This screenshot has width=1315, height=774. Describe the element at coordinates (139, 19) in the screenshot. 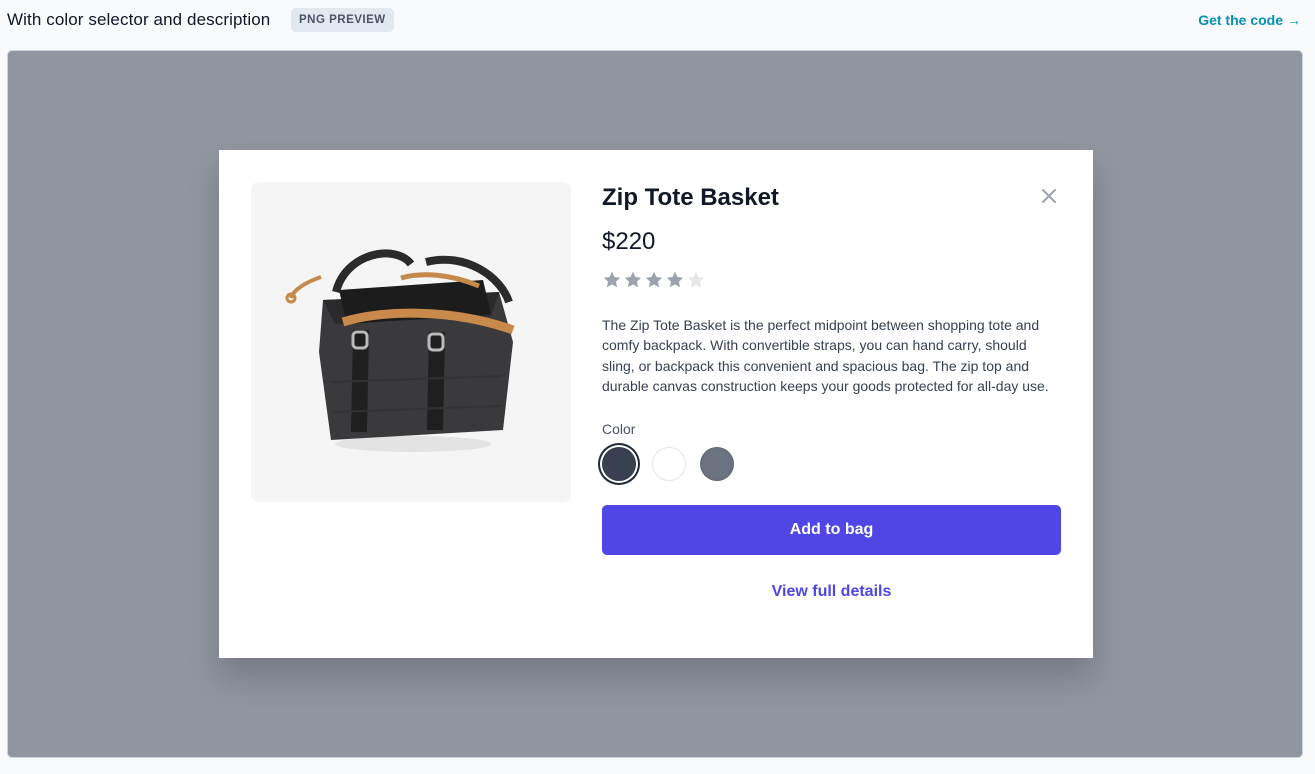

I see `page-title: With color selector and description` at that location.